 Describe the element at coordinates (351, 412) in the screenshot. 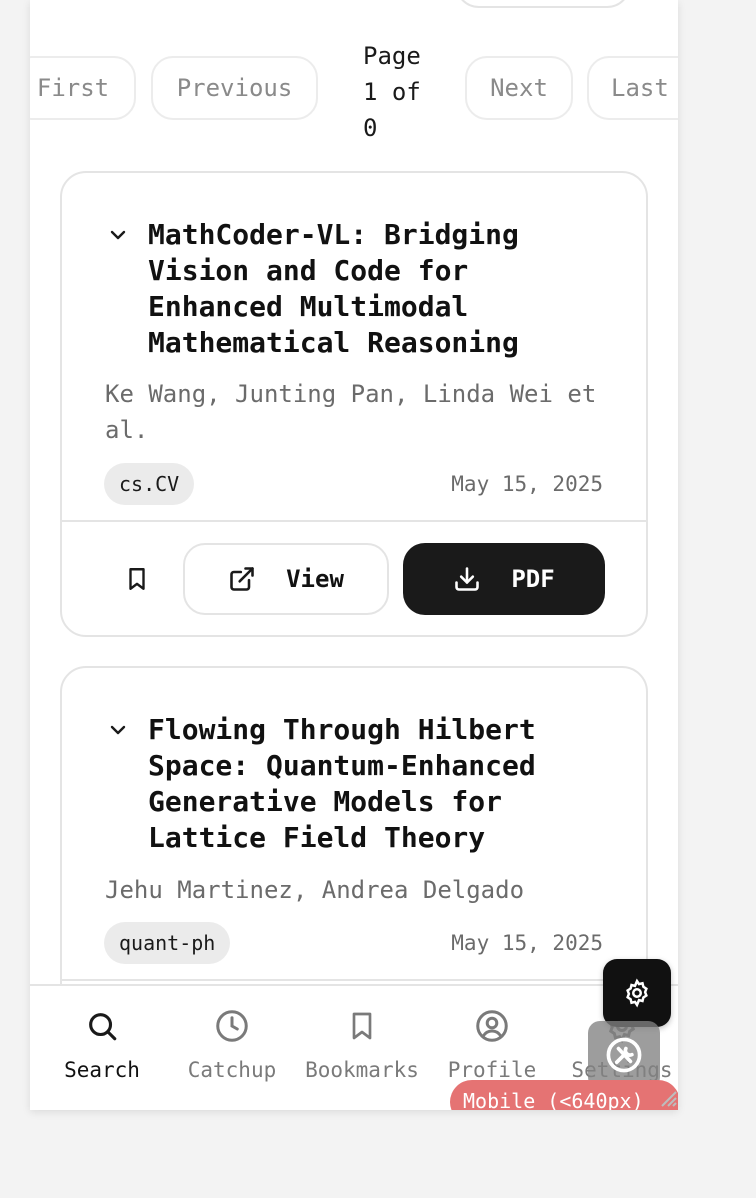

I see `paper-authors: Ke Wang, Junting Pan, Linda Wei et al.` at that location.